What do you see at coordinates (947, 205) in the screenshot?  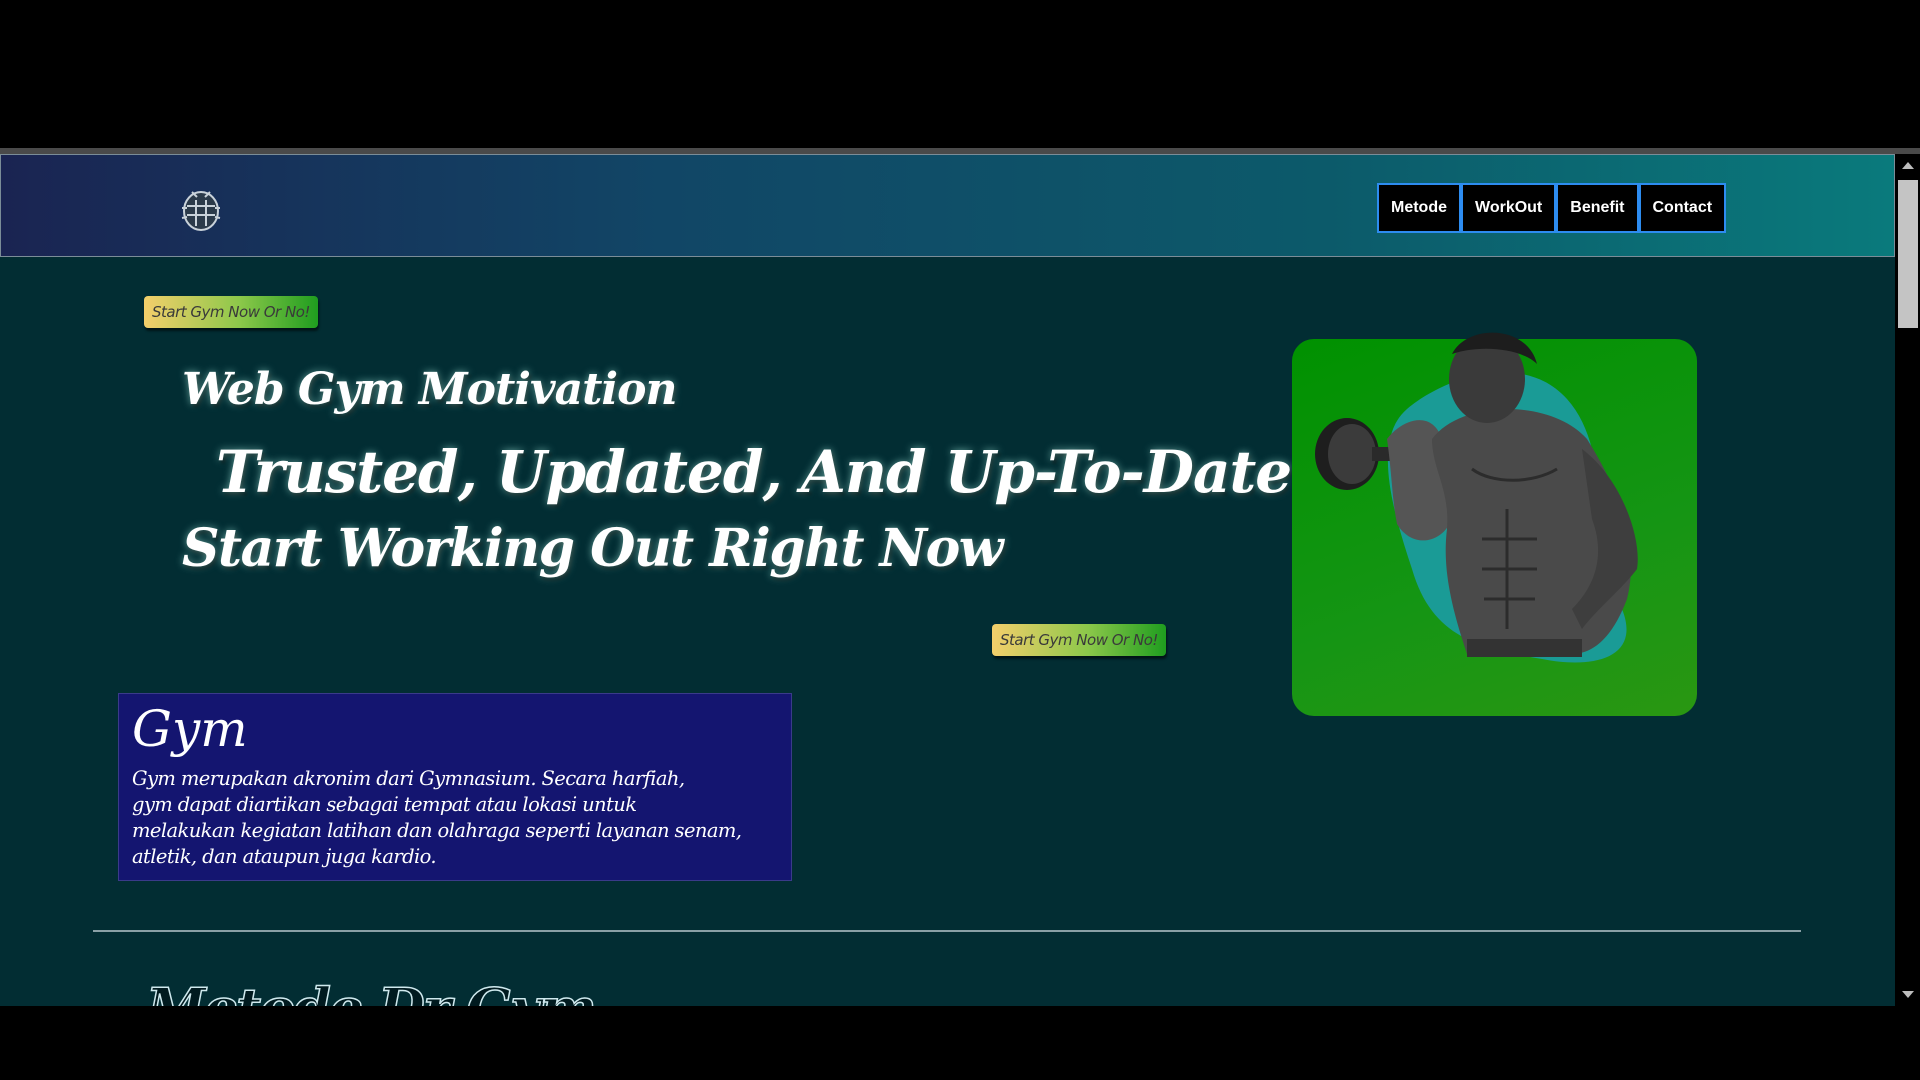 I see `navbar: Metode WorkOut Benefit Contact` at bounding box center [947, 205].